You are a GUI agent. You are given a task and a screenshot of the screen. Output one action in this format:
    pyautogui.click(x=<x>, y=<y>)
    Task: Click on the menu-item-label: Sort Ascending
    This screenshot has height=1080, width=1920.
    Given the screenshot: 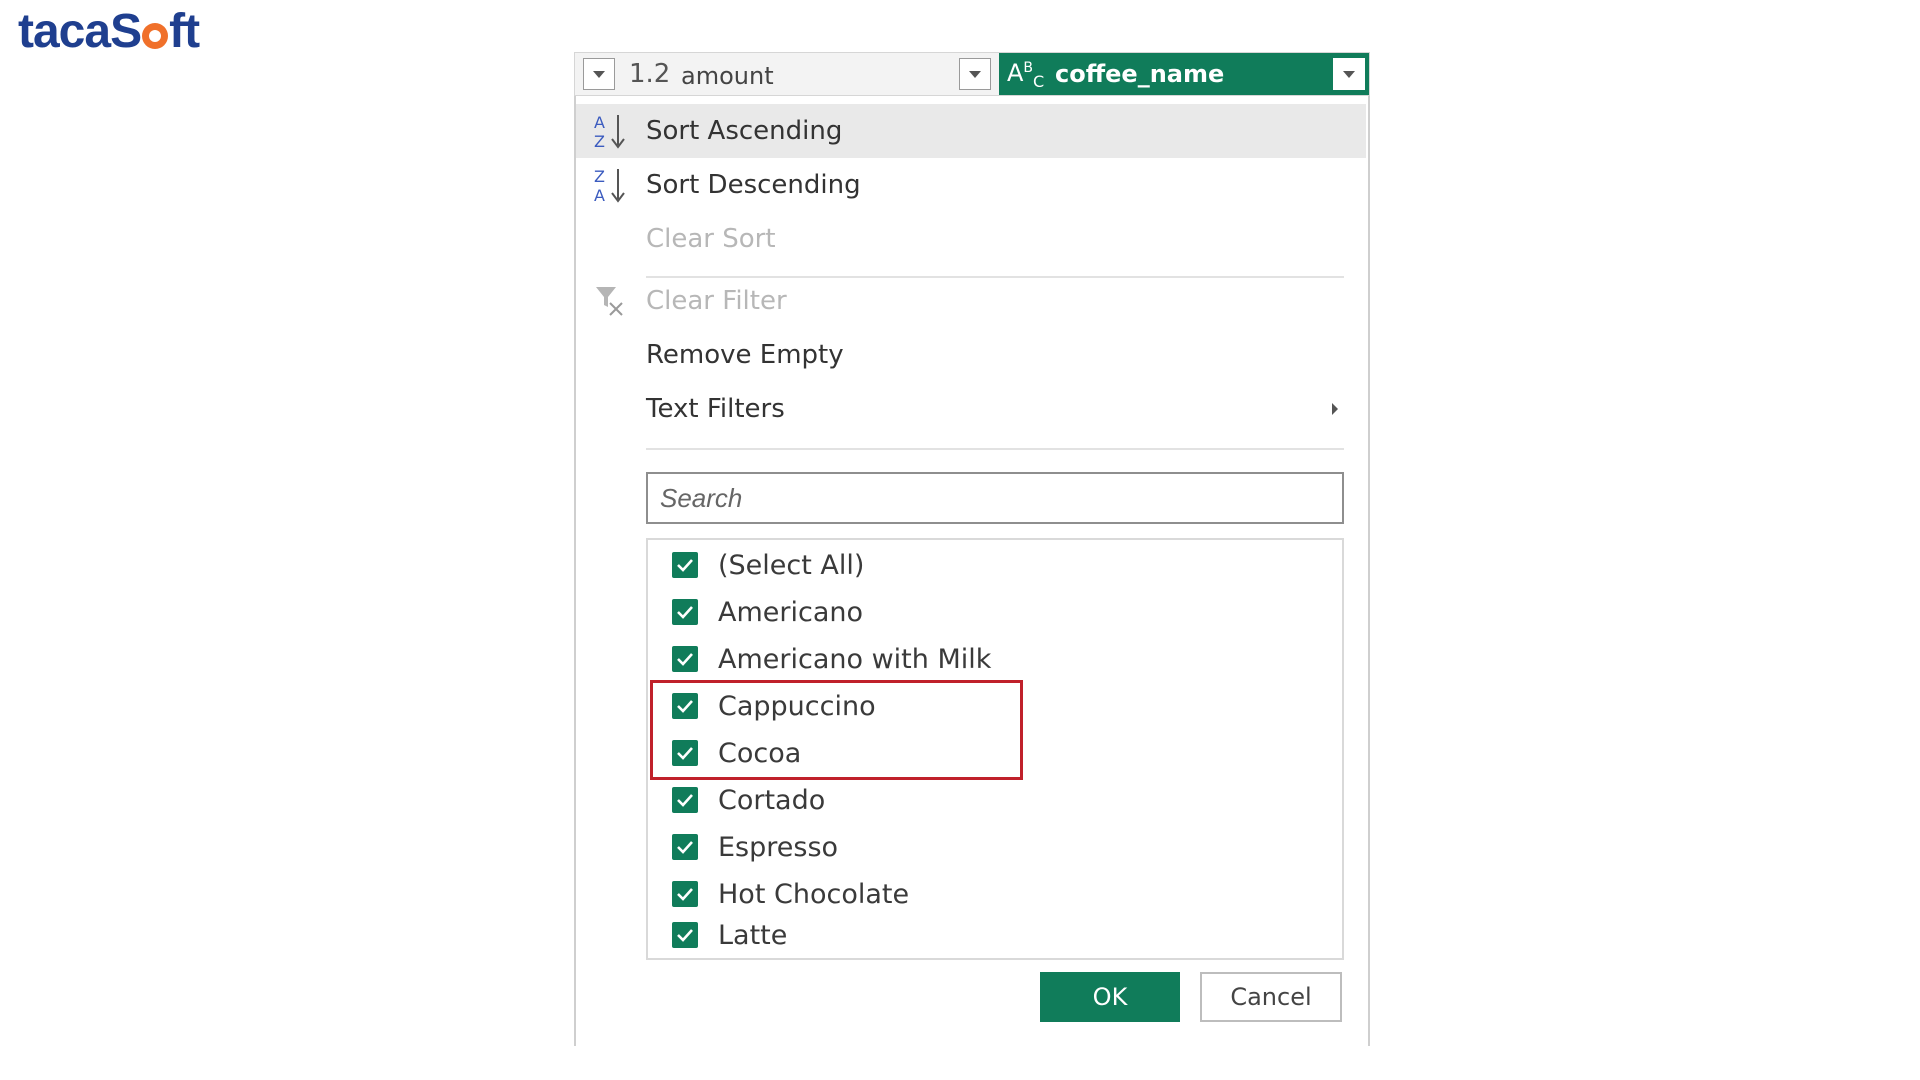 What is the action you would take?
    pyautogui.click(x=744, y=131)
    